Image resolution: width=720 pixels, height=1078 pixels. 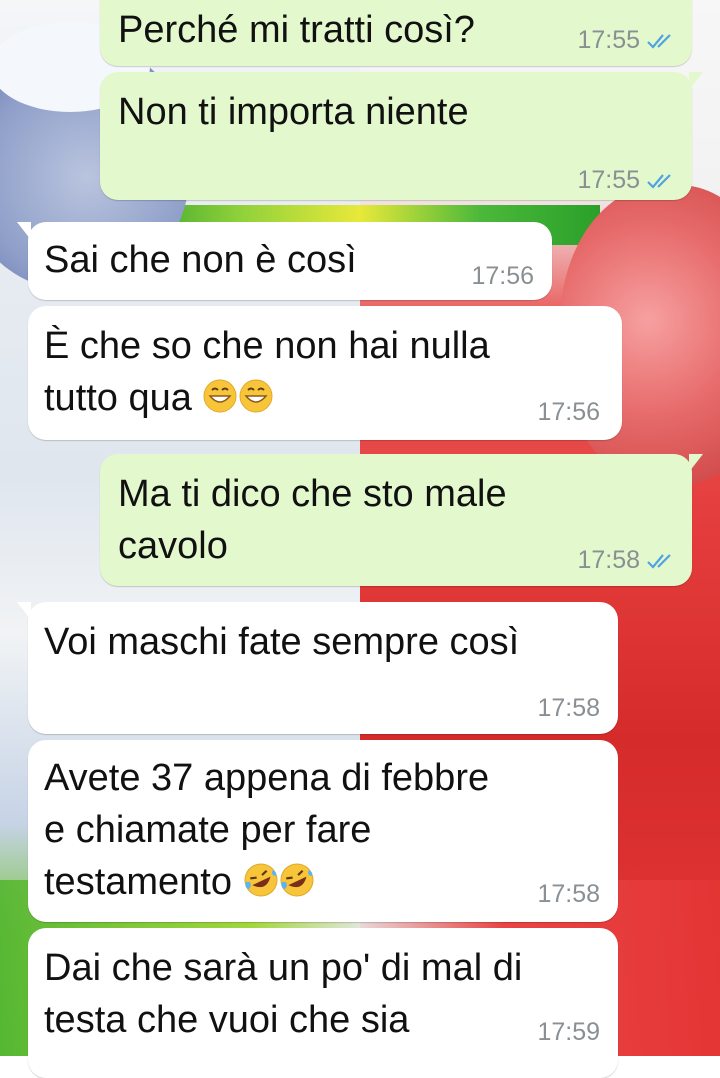 I want to click on message-text-line: Dai che sarà un po' di mal di, so click(x=283, y=968).